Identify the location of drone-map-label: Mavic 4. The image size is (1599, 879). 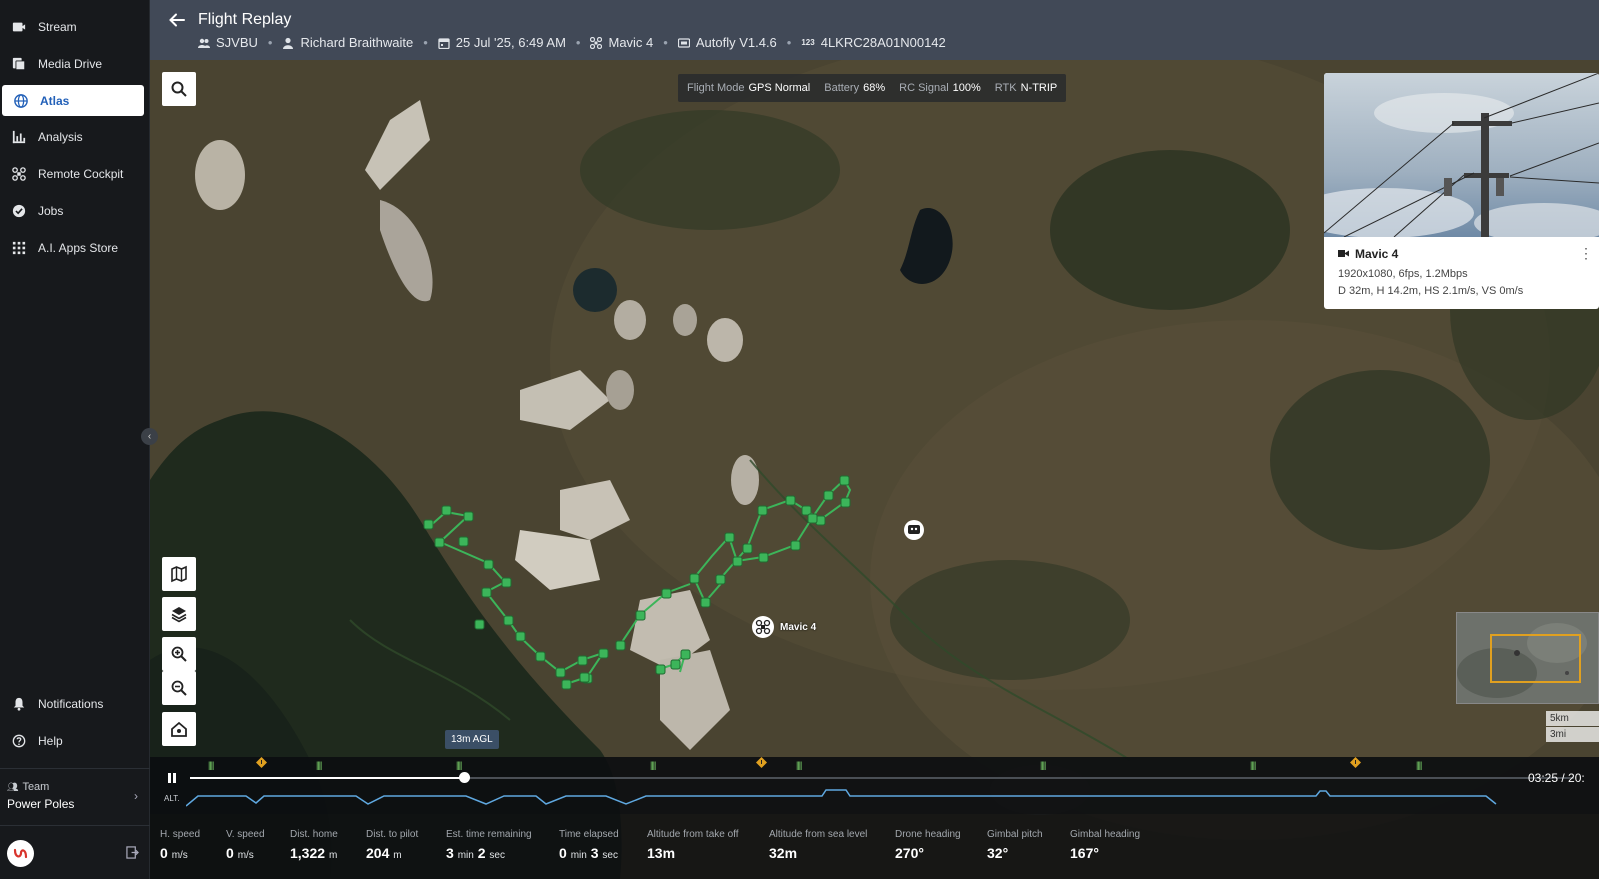
(798, 627).